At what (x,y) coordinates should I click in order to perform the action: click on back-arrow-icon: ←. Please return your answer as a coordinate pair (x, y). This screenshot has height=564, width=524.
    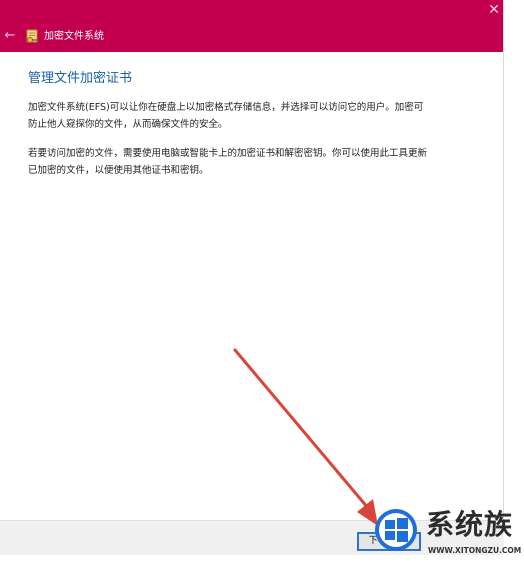
    Looking at the image, I should click on (10, 36).